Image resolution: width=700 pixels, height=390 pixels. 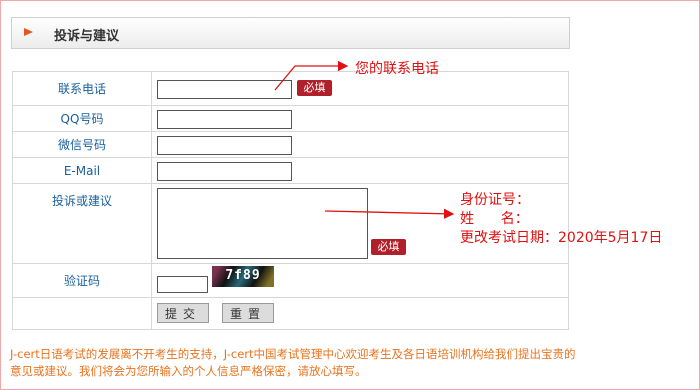 I want to click on annotation-id-line: 身份证号：, so click(x=495, y=200).